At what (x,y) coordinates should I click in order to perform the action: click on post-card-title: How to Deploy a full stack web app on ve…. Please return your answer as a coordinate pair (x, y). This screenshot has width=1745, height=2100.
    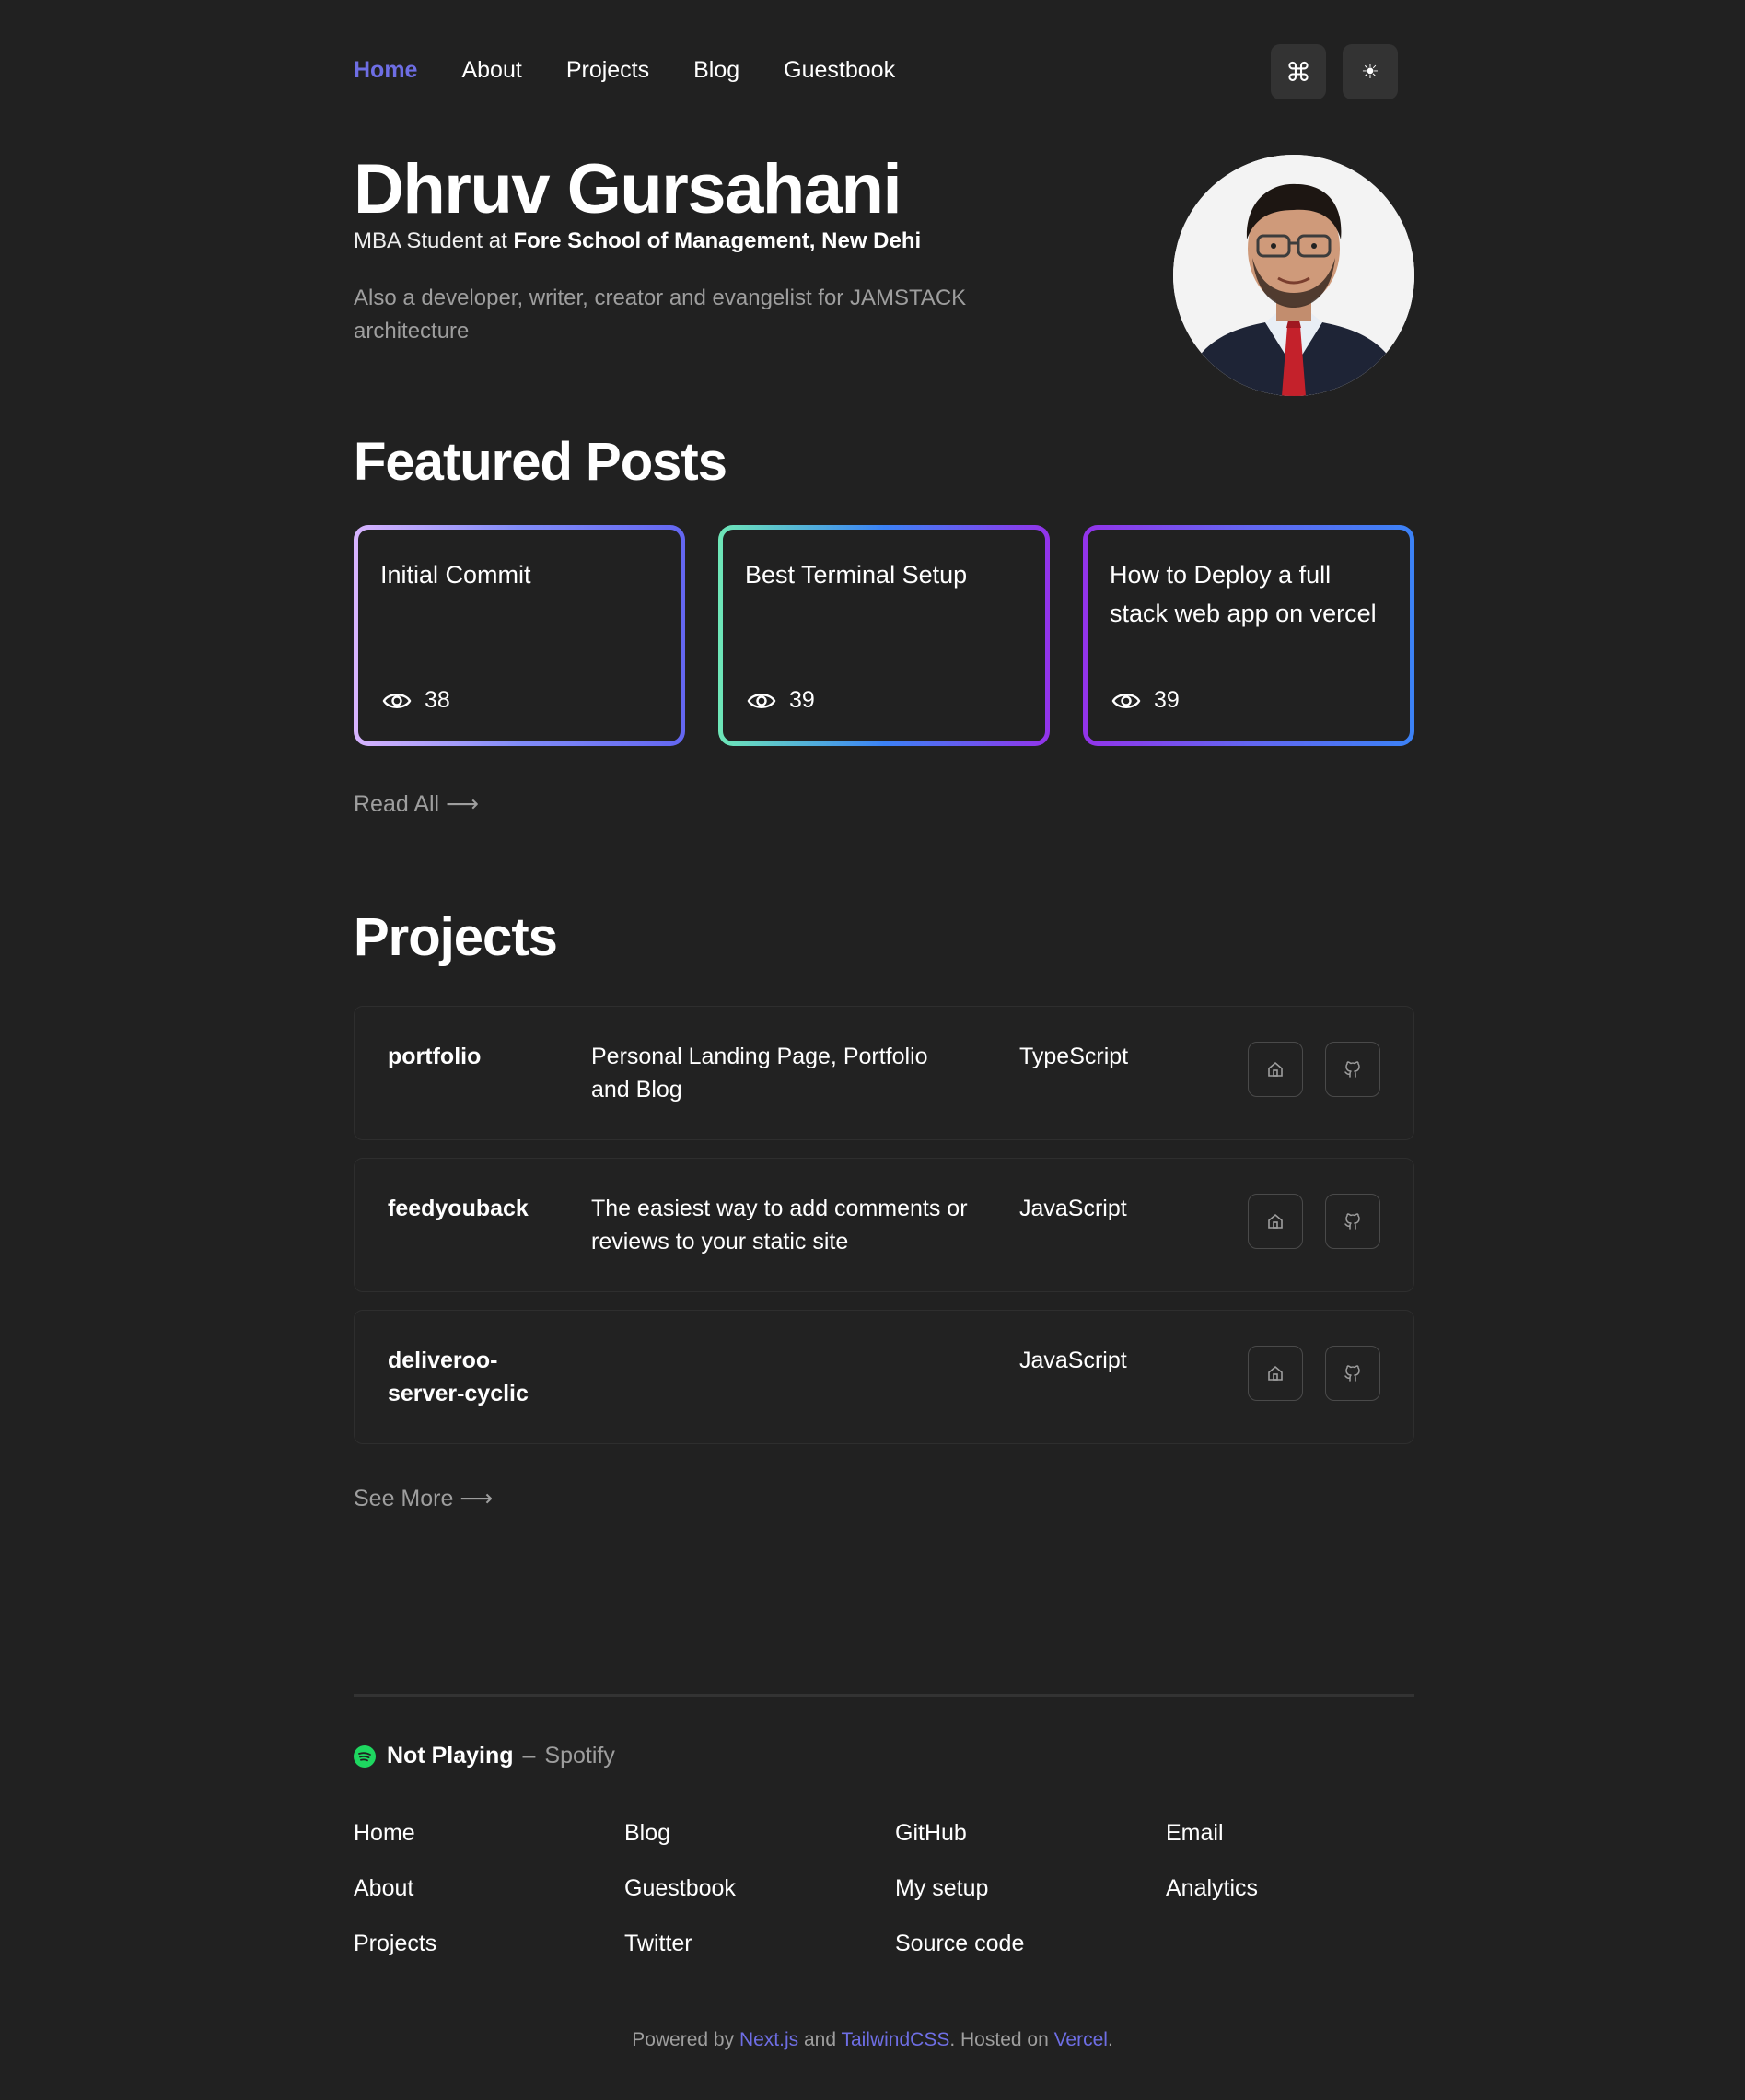
    Looking at the image, I should click on (1243, 594).